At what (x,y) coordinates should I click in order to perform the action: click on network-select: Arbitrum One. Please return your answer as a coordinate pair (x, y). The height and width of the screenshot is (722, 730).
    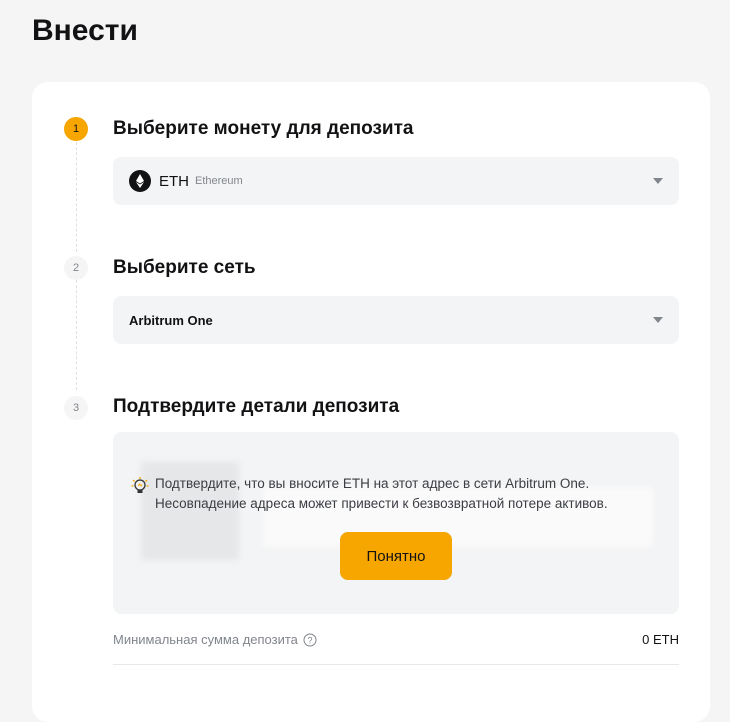
    Looking at the image, I should click on (396, 320).